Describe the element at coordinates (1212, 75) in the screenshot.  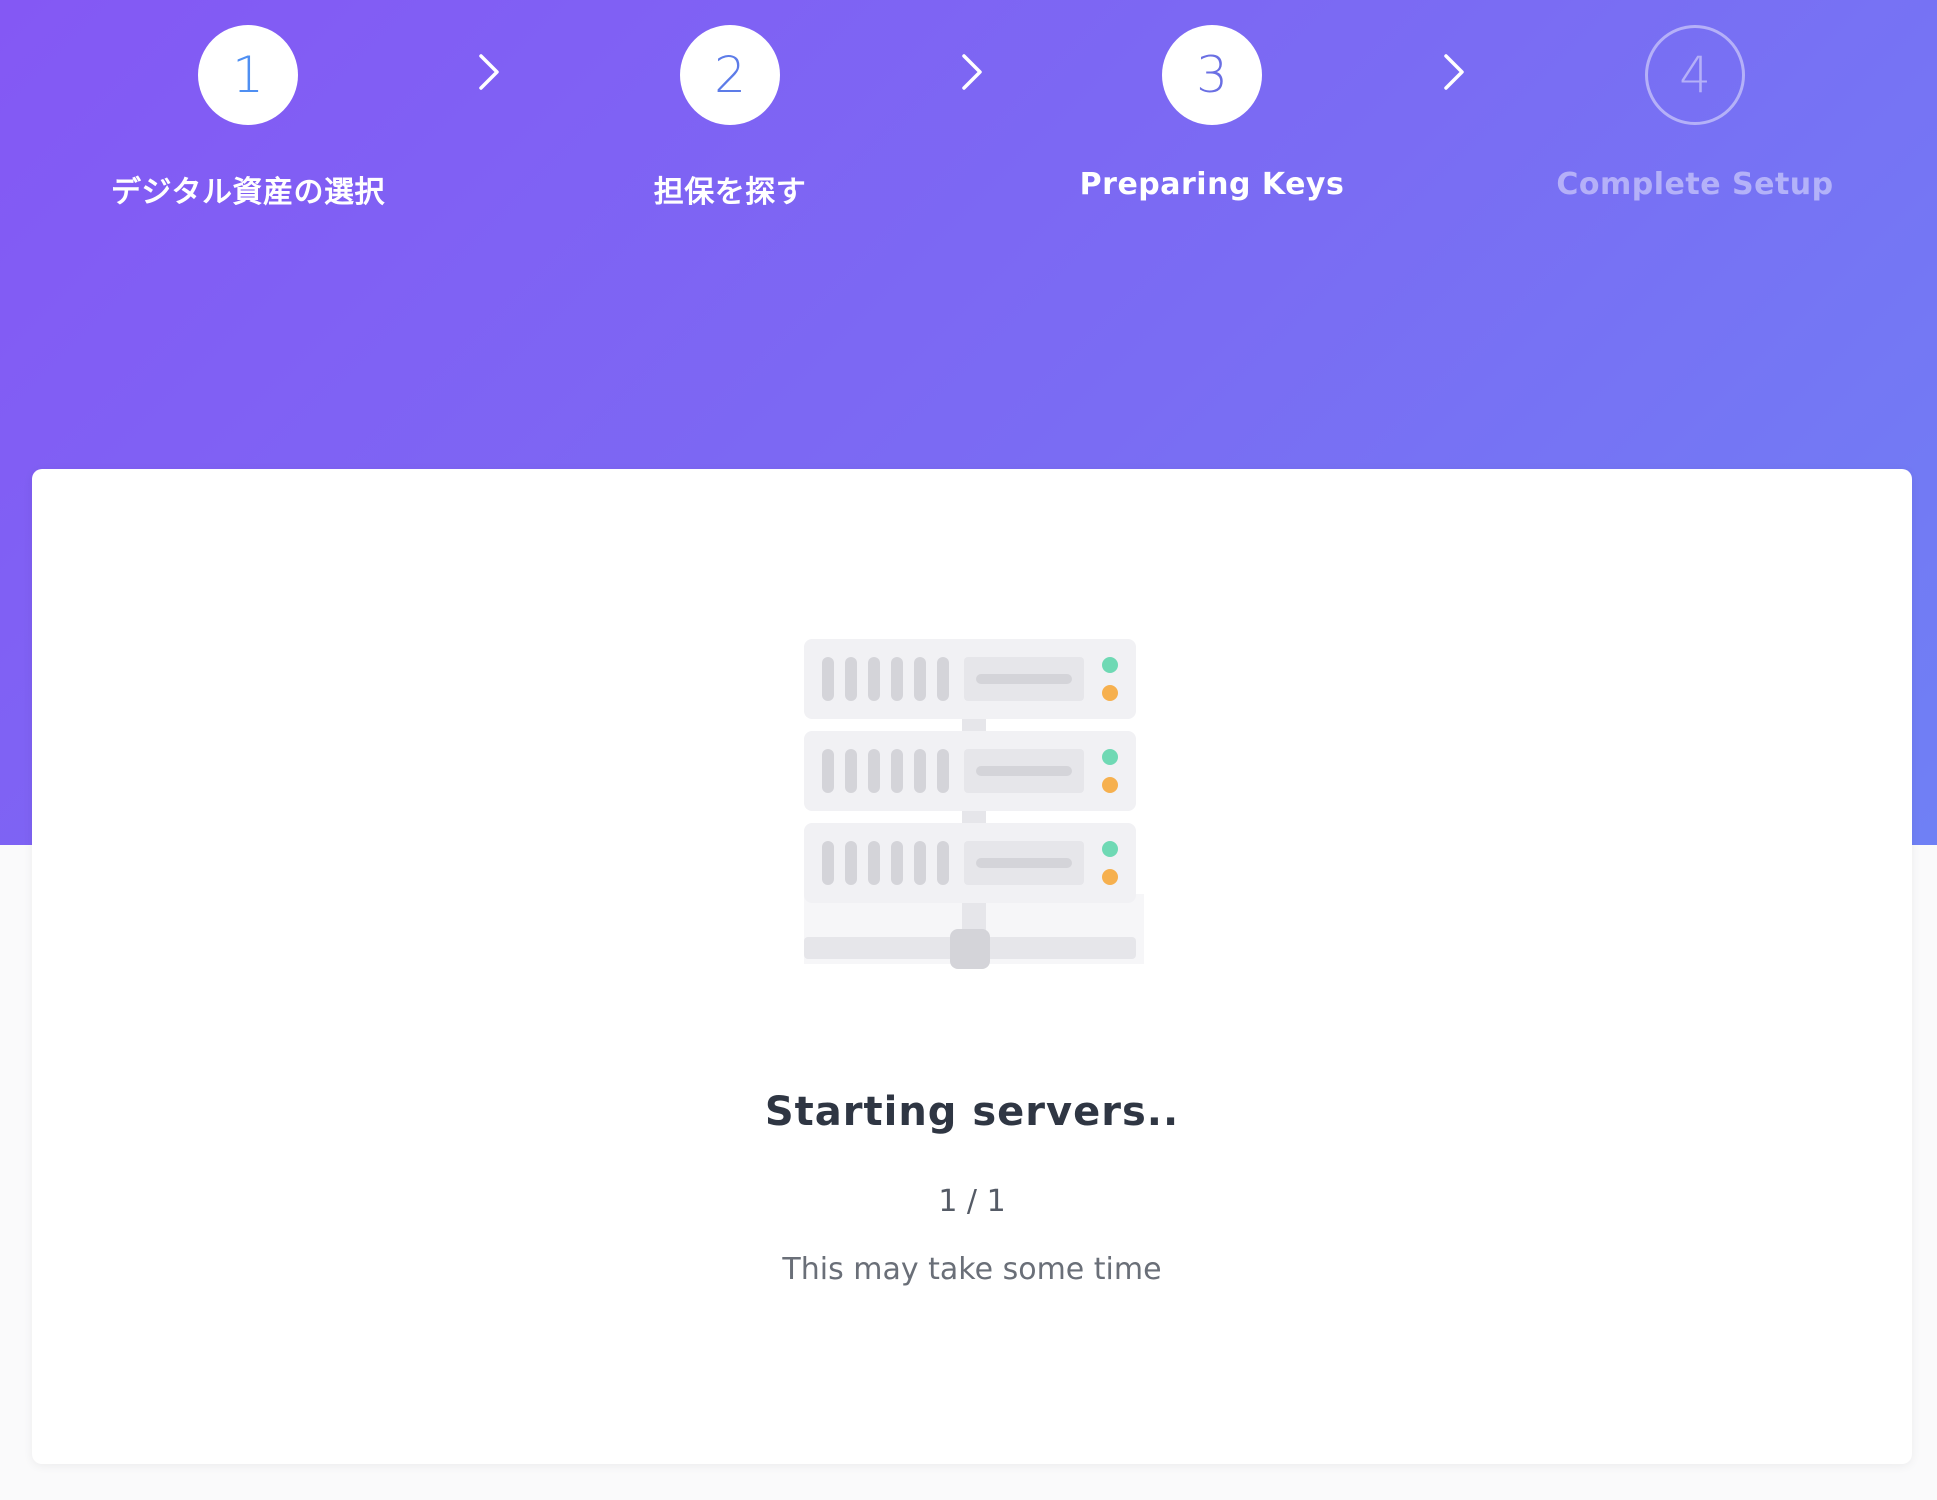
I see `step-3-circle: 3` at that location.